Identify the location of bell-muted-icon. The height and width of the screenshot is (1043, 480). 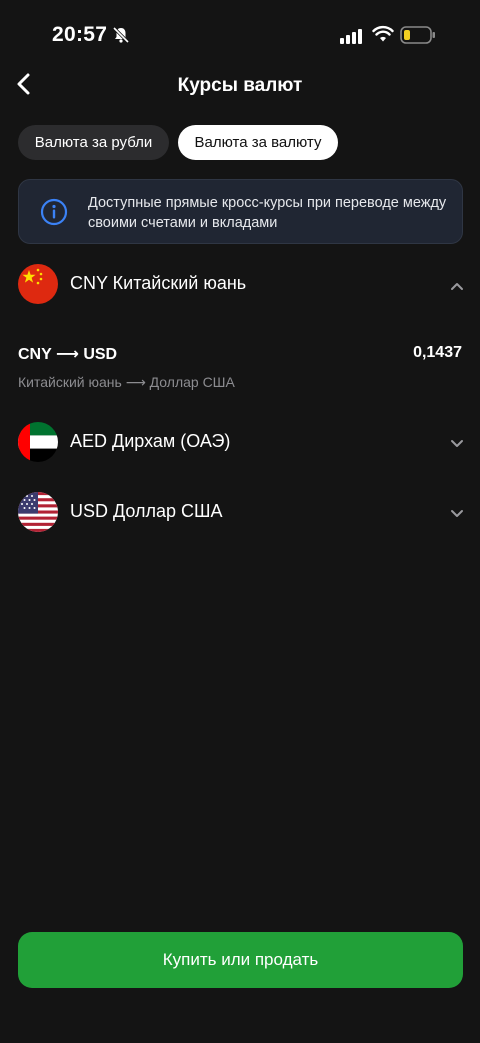
(121, 37).